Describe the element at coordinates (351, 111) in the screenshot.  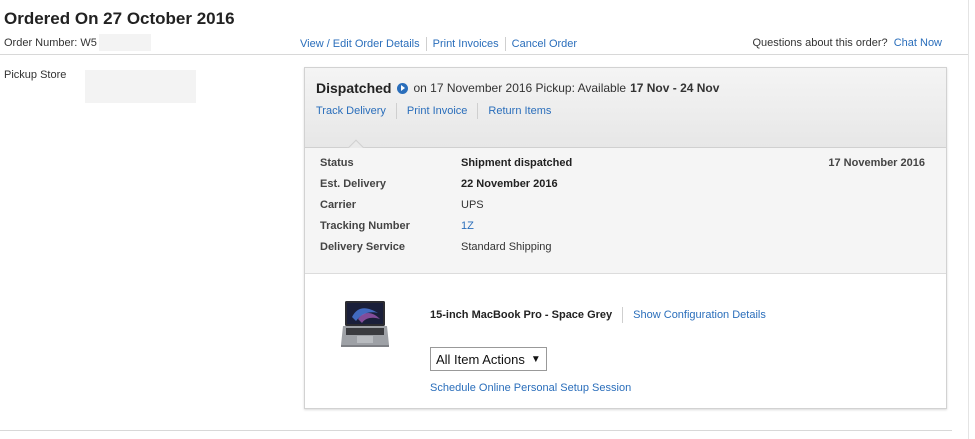
I see `track-delivery-link: Track Delivery` at that location.